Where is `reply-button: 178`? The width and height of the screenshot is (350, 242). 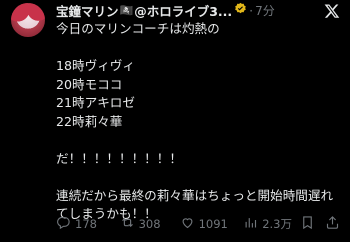
reply-button: 178 is located at coordinates (88, 224).